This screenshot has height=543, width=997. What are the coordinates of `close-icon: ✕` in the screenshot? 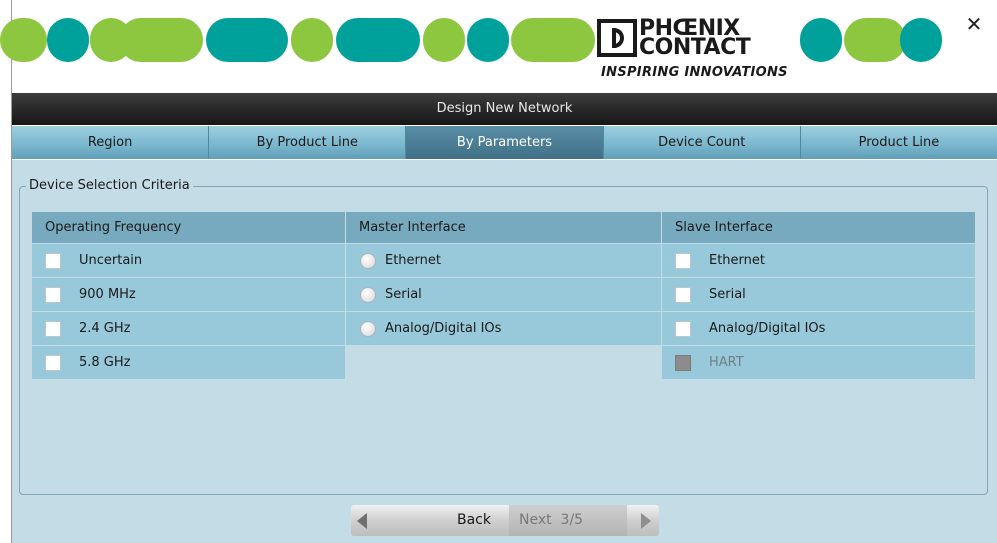 It's located at (974, 24).